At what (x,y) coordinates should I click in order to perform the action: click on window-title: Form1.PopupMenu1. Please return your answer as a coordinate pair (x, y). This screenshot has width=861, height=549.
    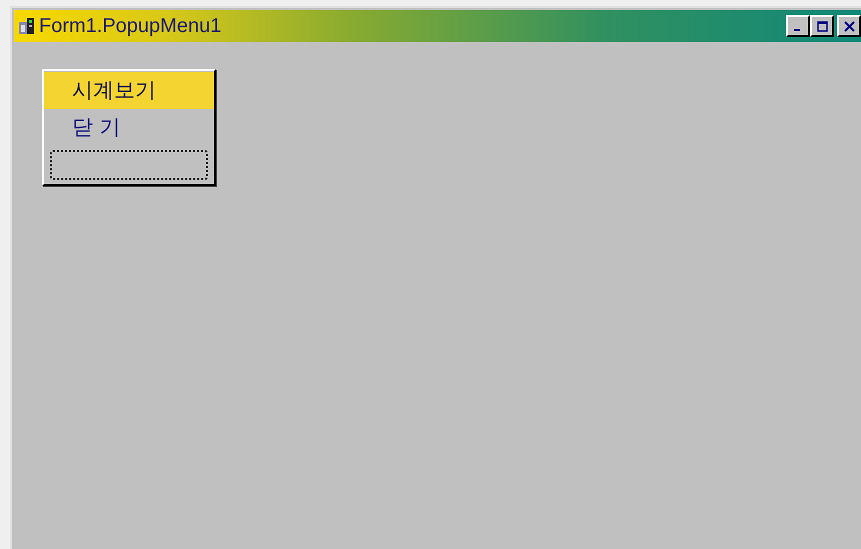
    Looking at the image, I should click on (130, 26).